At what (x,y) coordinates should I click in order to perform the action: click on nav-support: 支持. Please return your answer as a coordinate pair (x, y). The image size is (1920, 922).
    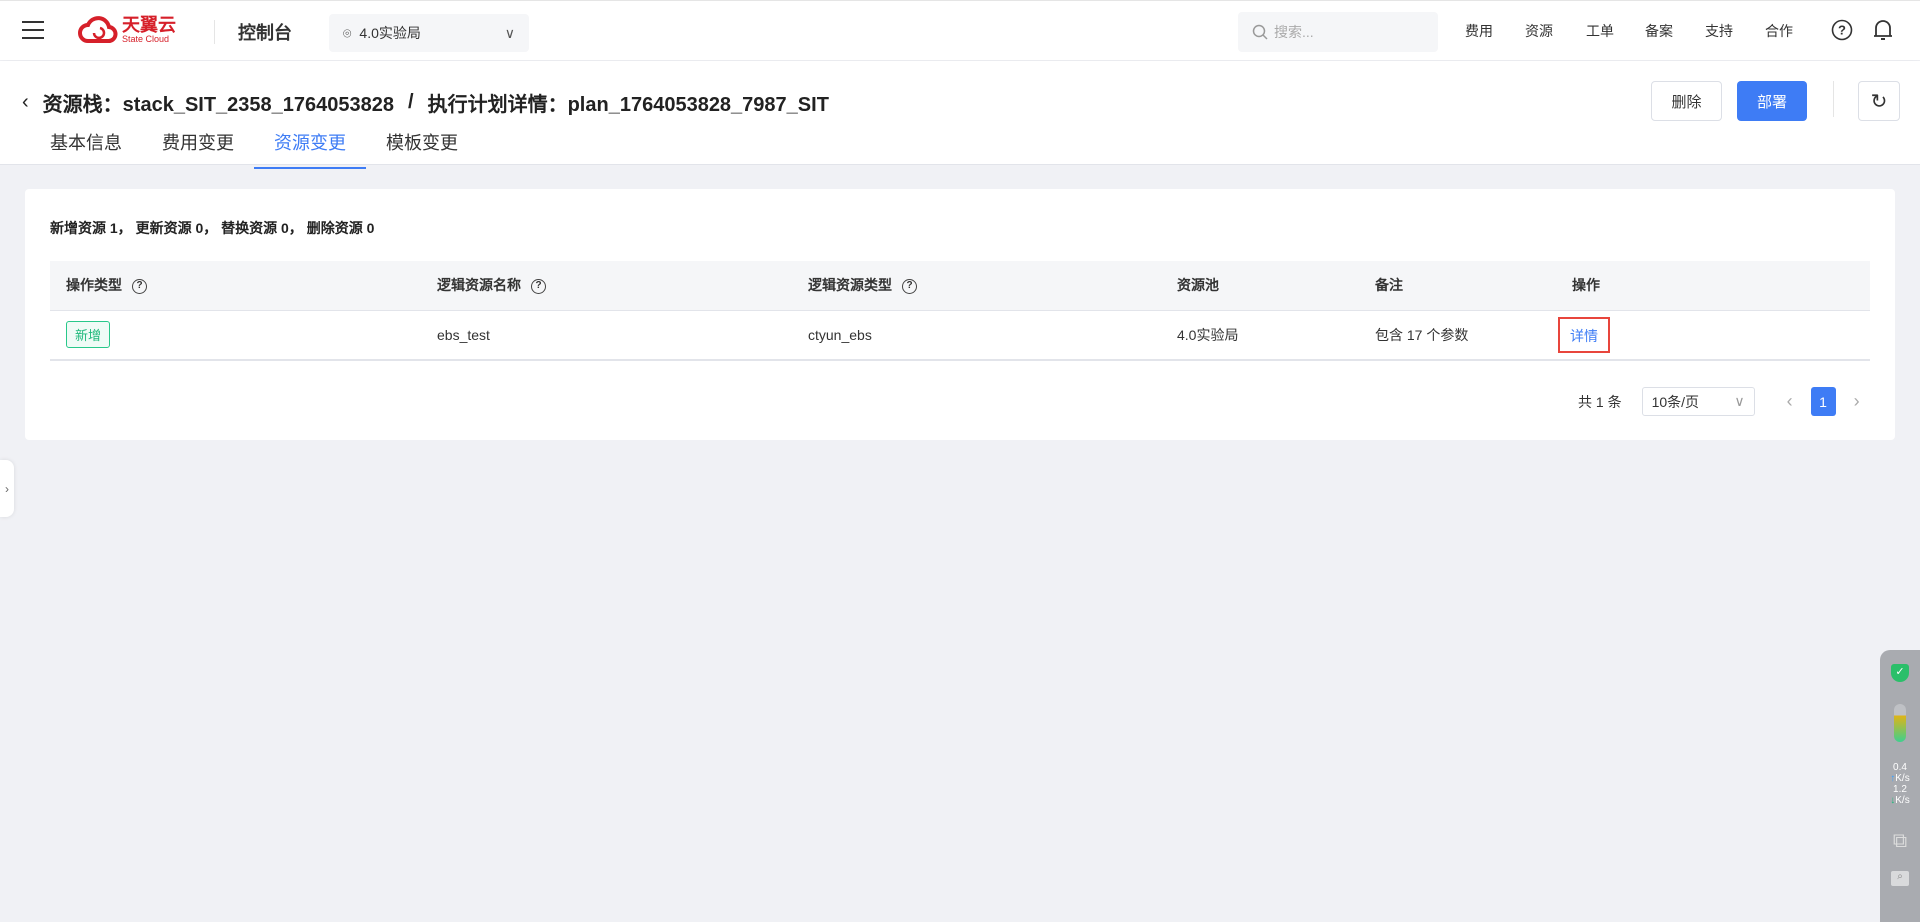
    Looking at the image, I should click on (1719, 31).